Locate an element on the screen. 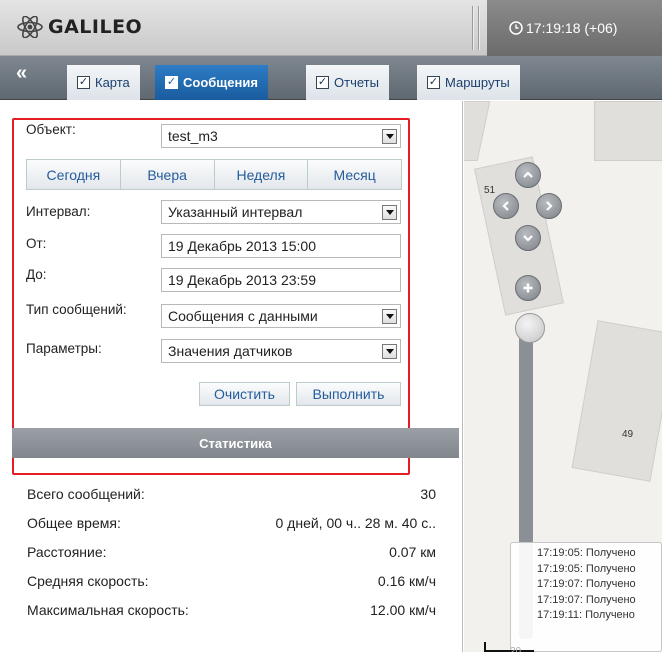 The height and width of the screenshot is (652, 662). from-date-value: 19 Декабрь 2013 15:00 is located at coordinates (242, 246).